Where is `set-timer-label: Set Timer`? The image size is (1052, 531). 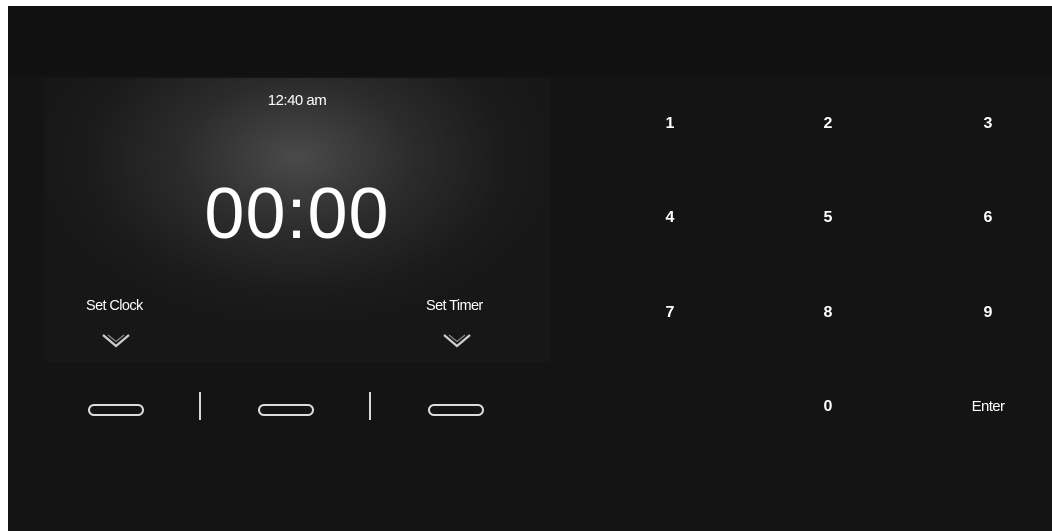
set-timer-label: Set Timer is located at coordinates (454, 306).